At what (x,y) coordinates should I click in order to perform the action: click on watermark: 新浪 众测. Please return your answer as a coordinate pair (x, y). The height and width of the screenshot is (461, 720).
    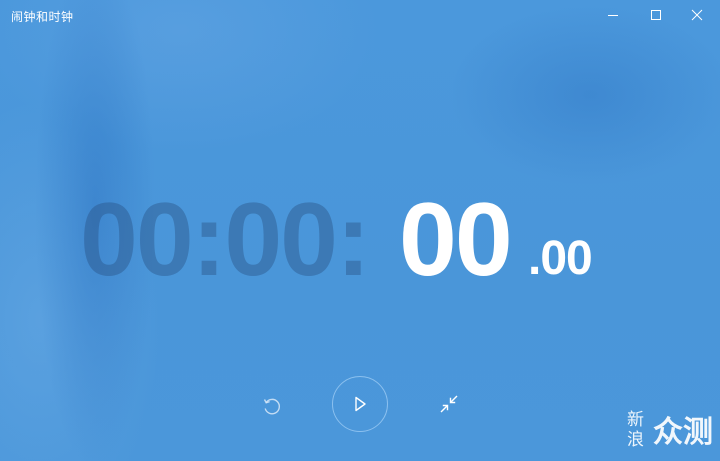
    Looking at the image, I should click on (672, 433).